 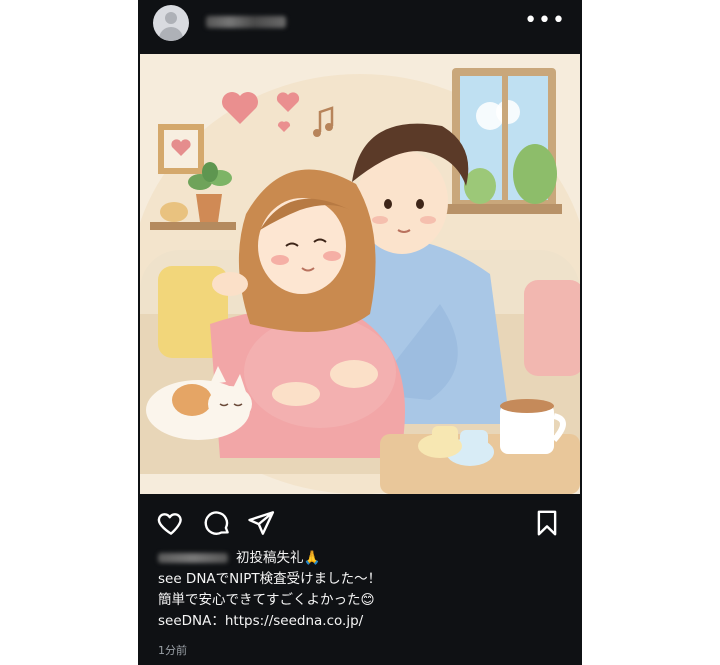 What do you see at coordinates (360, 25) in the screenshot?
I see `post-header: •••` at bounding box center [360, 25].